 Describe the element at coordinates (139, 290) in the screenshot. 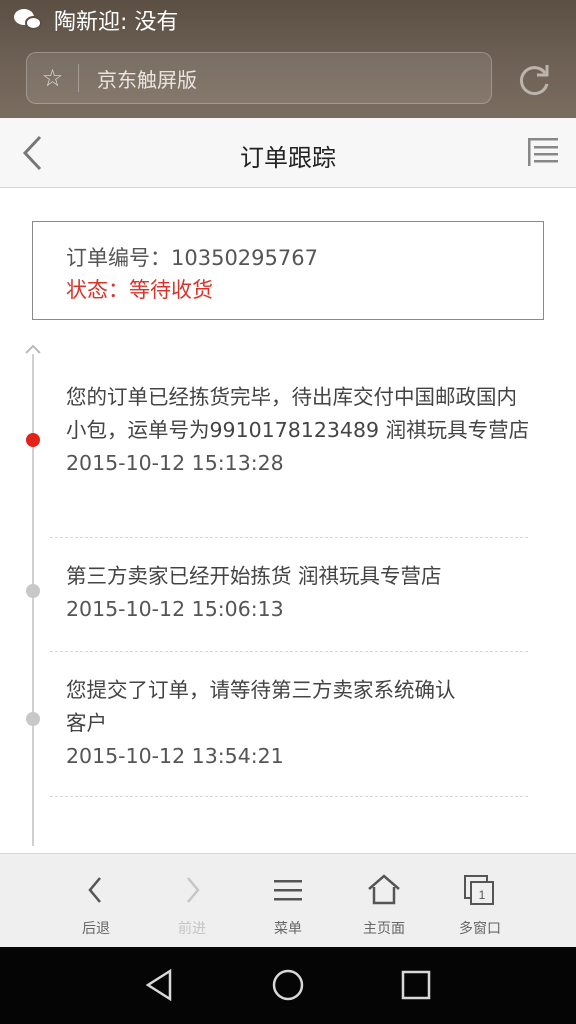

I see `order-status: 状态：等待收货` at that location.